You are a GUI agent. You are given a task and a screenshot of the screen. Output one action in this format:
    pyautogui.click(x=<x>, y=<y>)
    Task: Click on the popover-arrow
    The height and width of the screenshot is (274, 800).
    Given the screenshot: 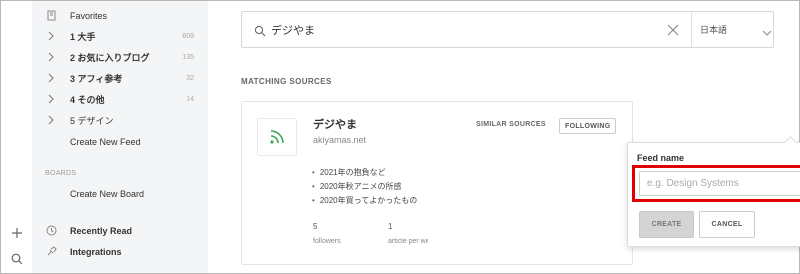 What is the action you would take?
    pyautogui.click(x=790, y=142)
    